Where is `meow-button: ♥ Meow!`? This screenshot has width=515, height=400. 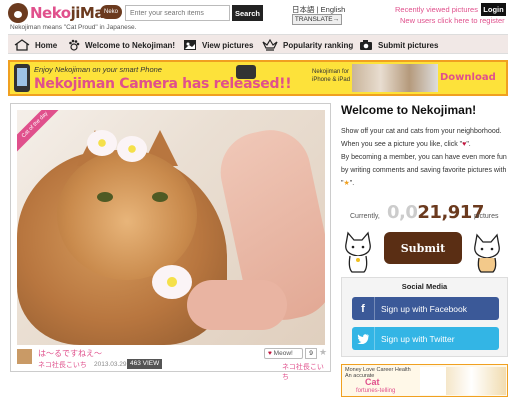
meow-button: ♥ Meow! is located at coordinates (283, 353).